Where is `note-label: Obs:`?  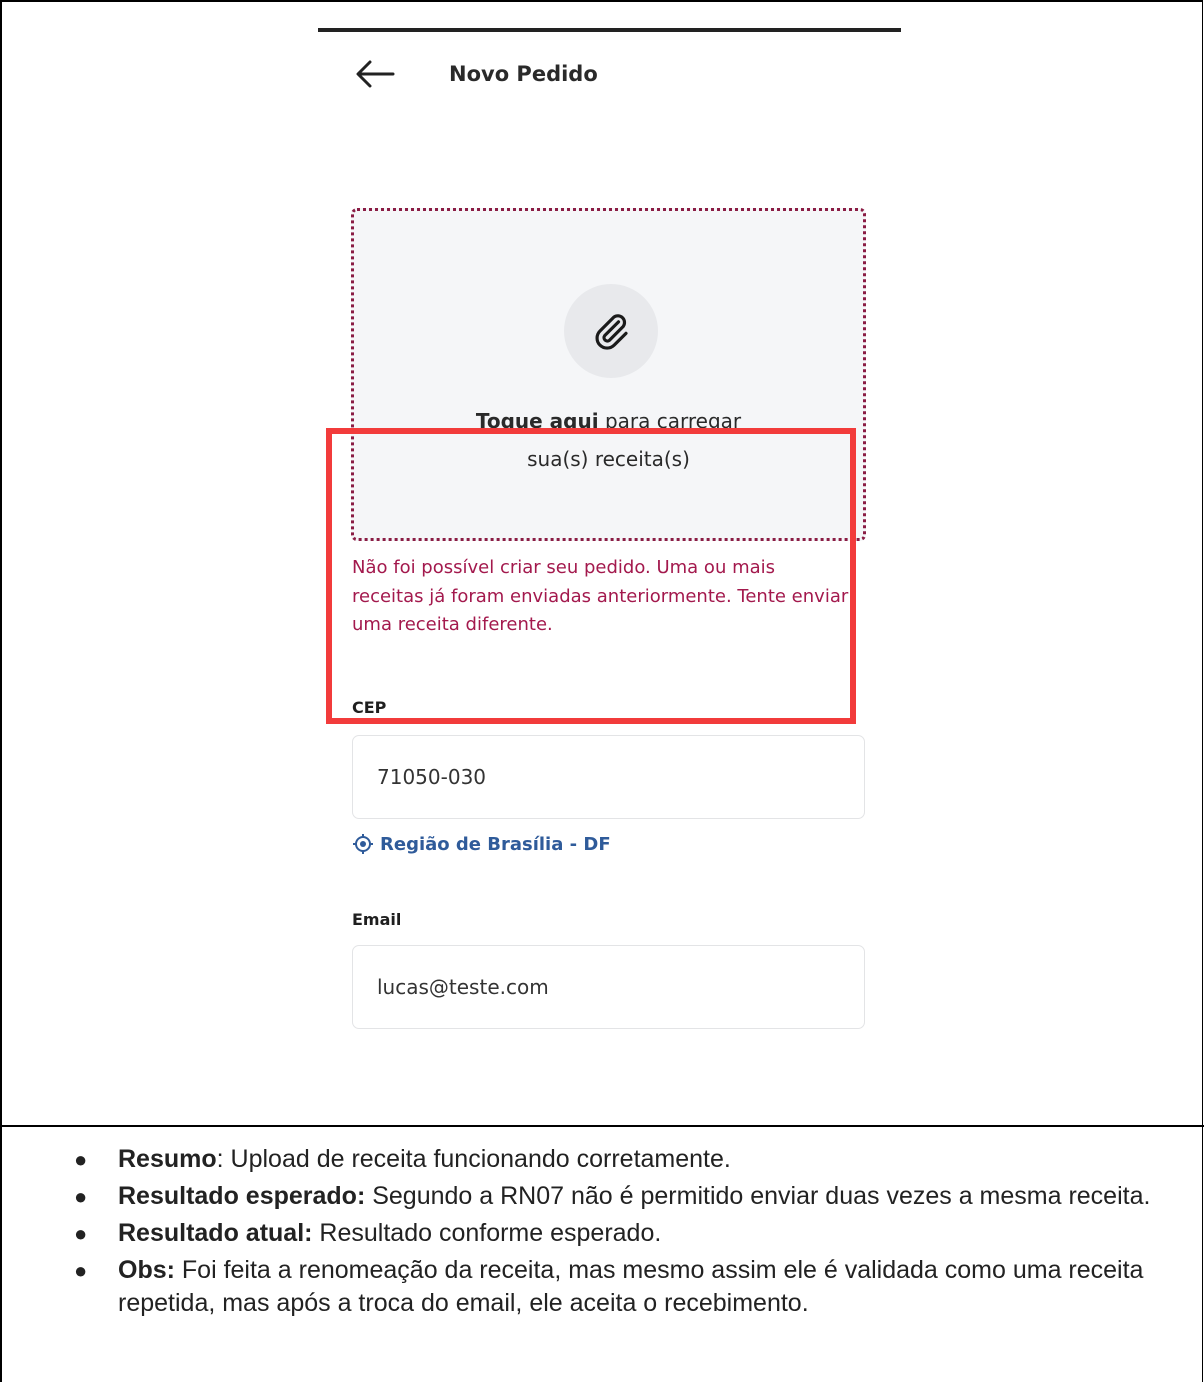 note-label: Obs: is located at coordinates (146, 1270).